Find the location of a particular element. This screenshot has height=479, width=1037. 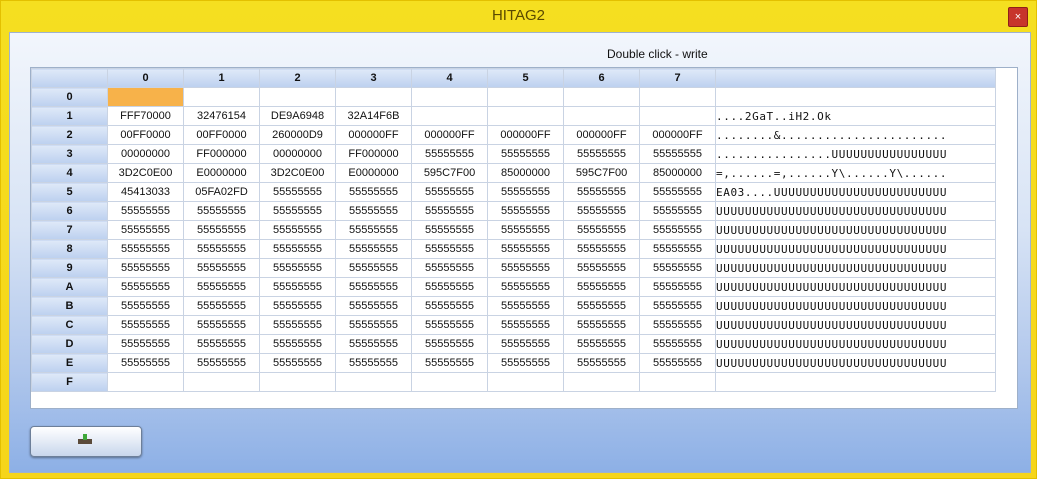

hex-cell: 260000D9 is located at coordinates (297, 135).